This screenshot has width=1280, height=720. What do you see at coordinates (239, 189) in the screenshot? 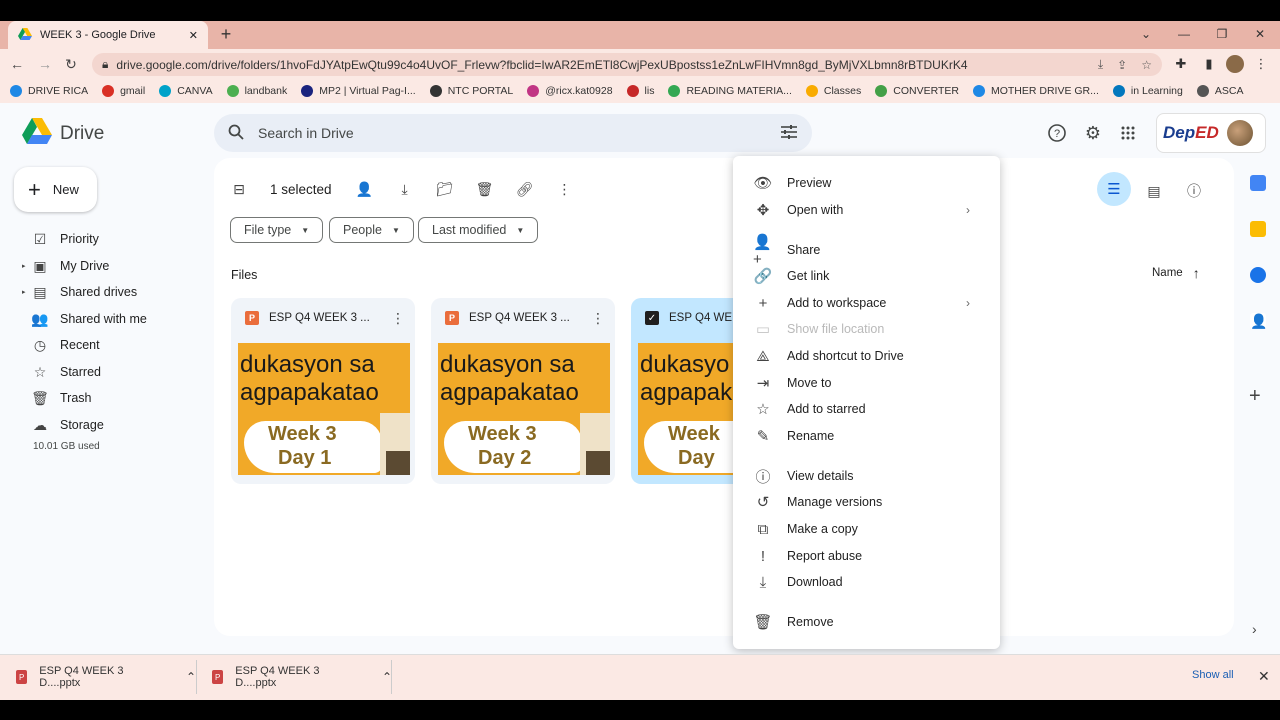
I see `deselect-icon: ⊟` at bounding box center [239, 189].